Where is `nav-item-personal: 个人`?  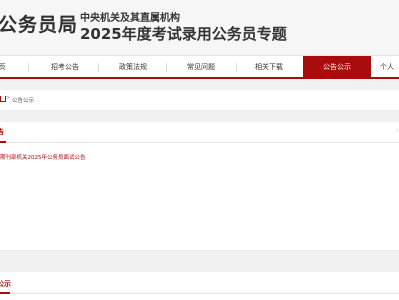
nav-item-personal: 个人 is located at coordinates (389, 67).